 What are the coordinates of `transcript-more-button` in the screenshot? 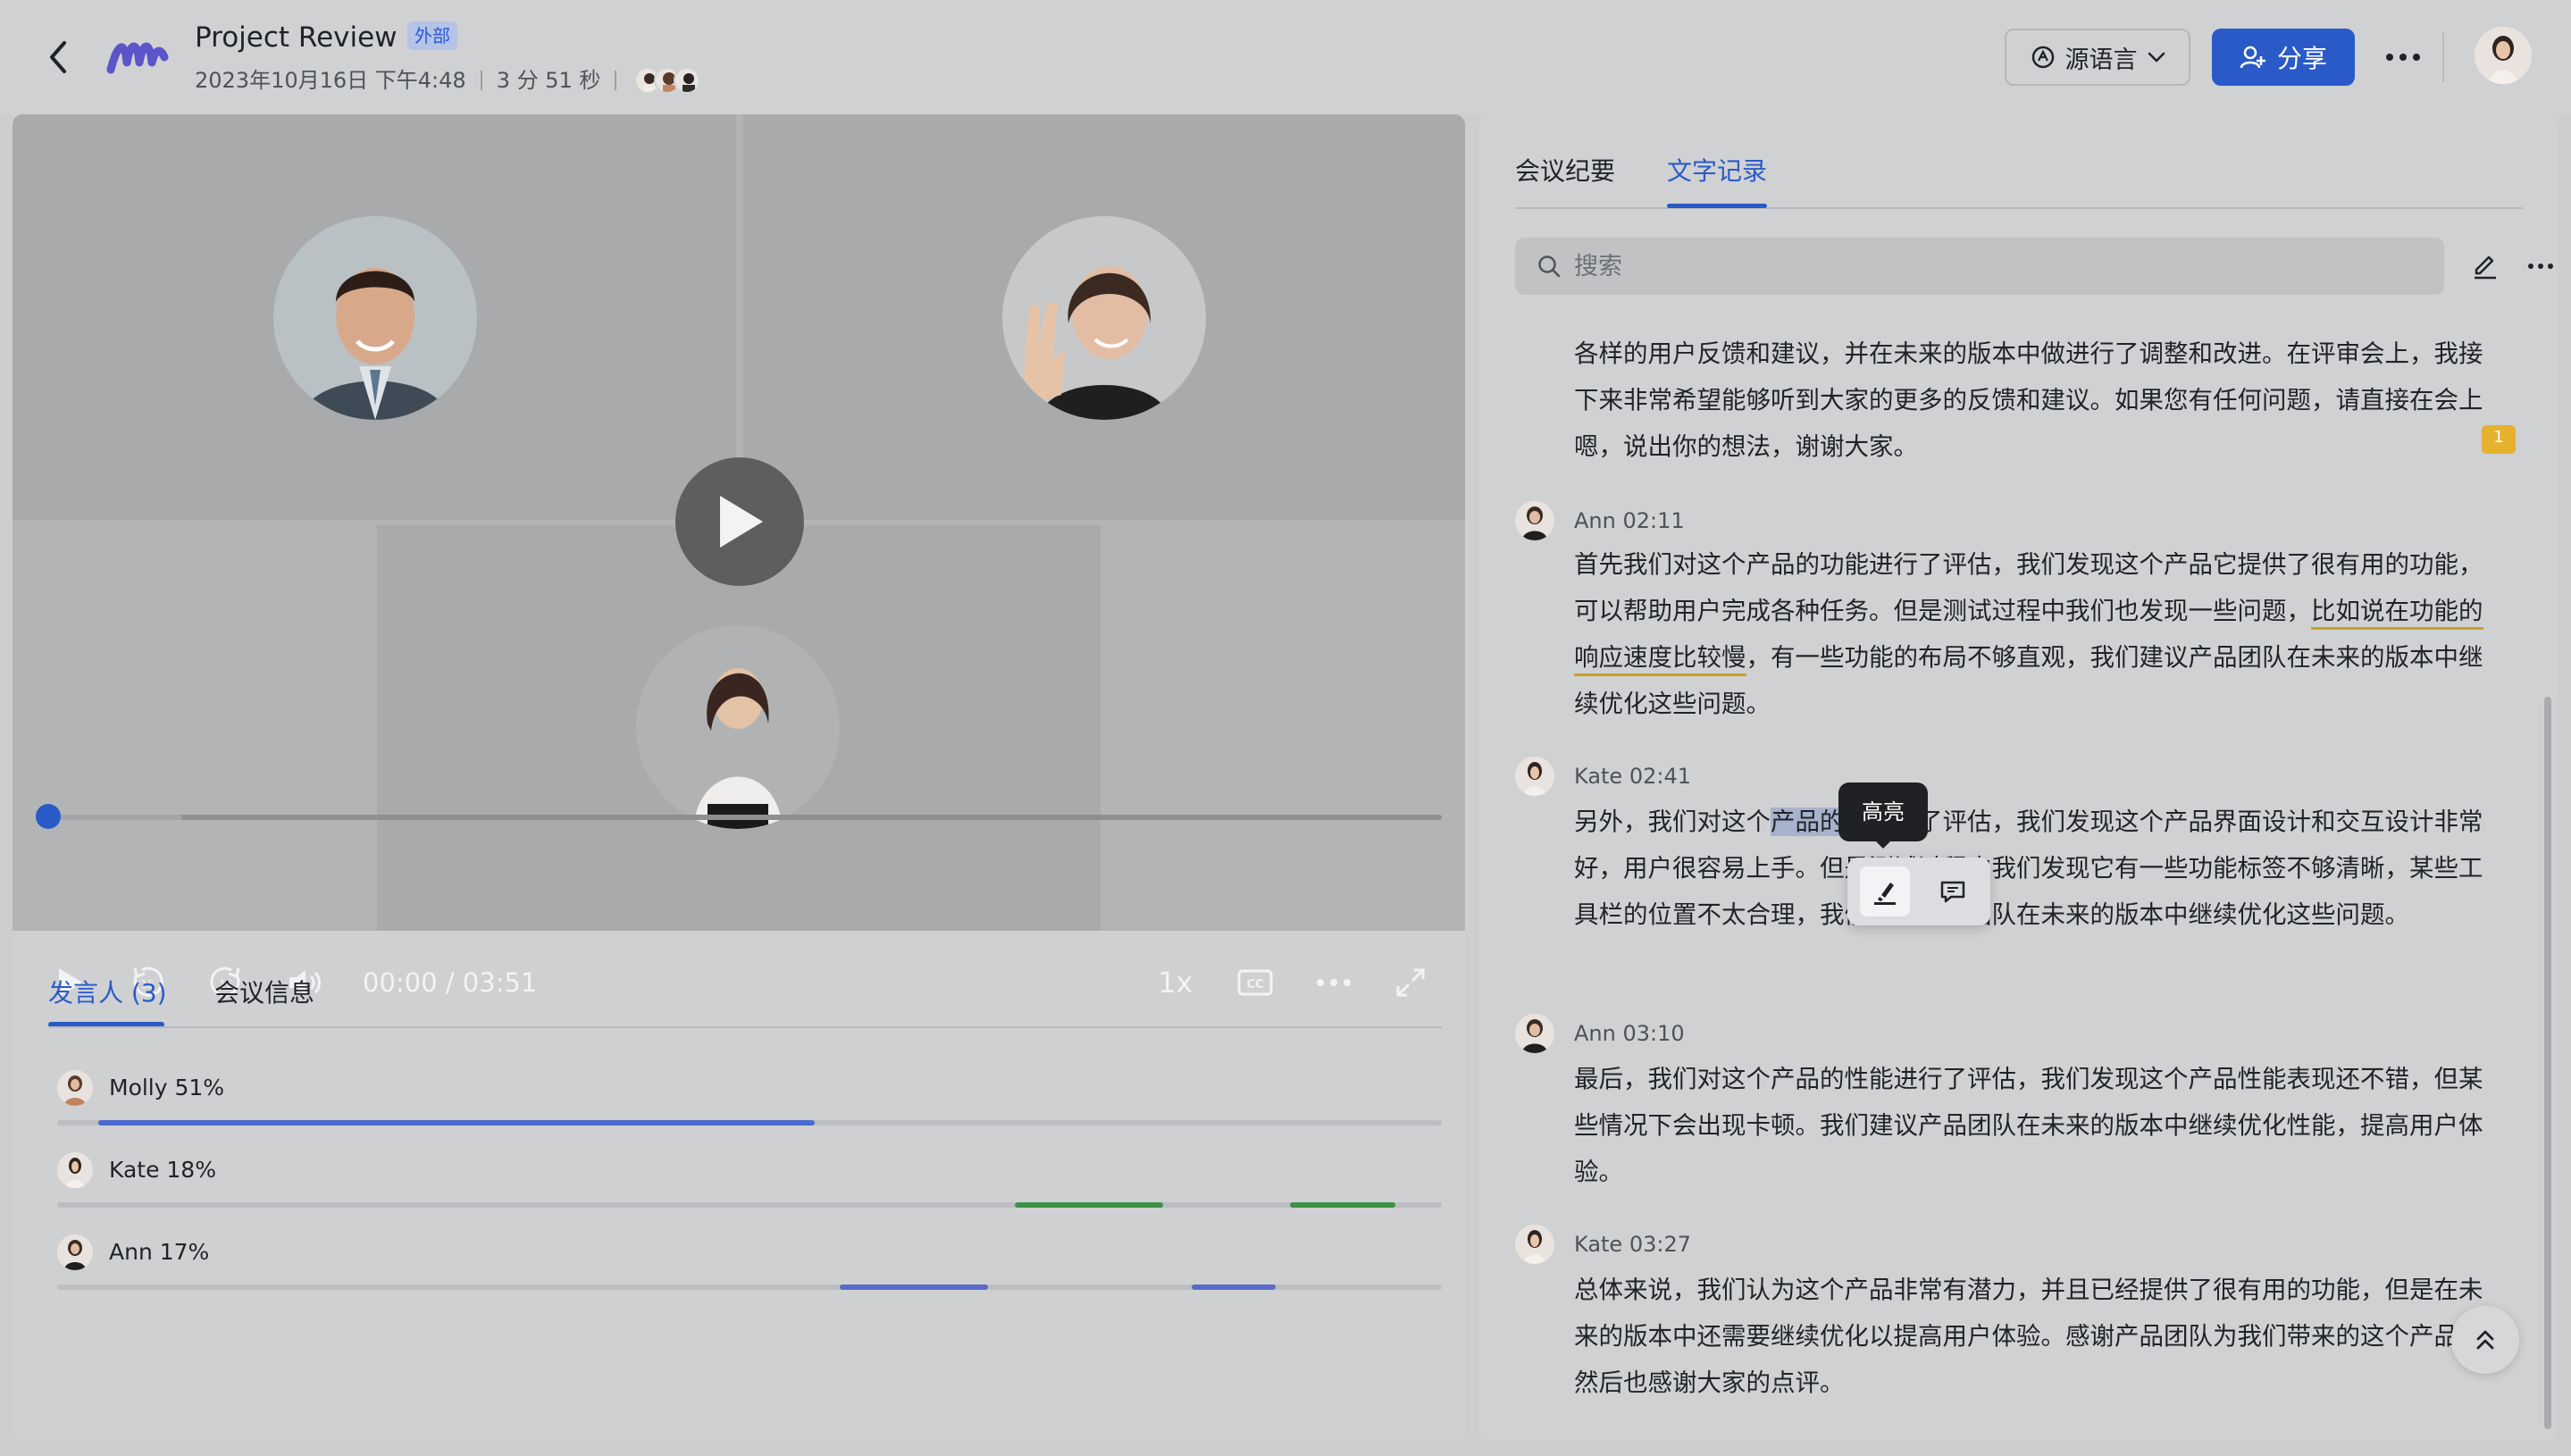 It's located at (2538, 266).